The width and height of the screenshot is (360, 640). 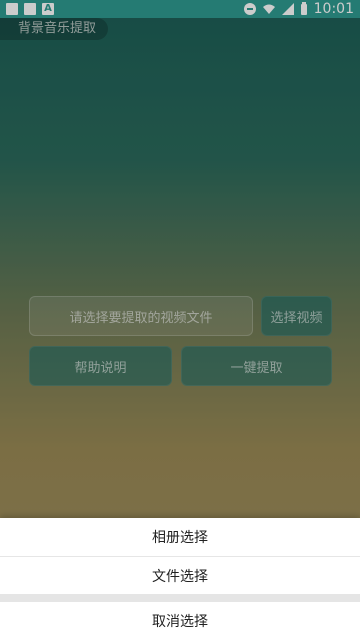 I want to click on sheet-divider, so click(x=180, y=598).